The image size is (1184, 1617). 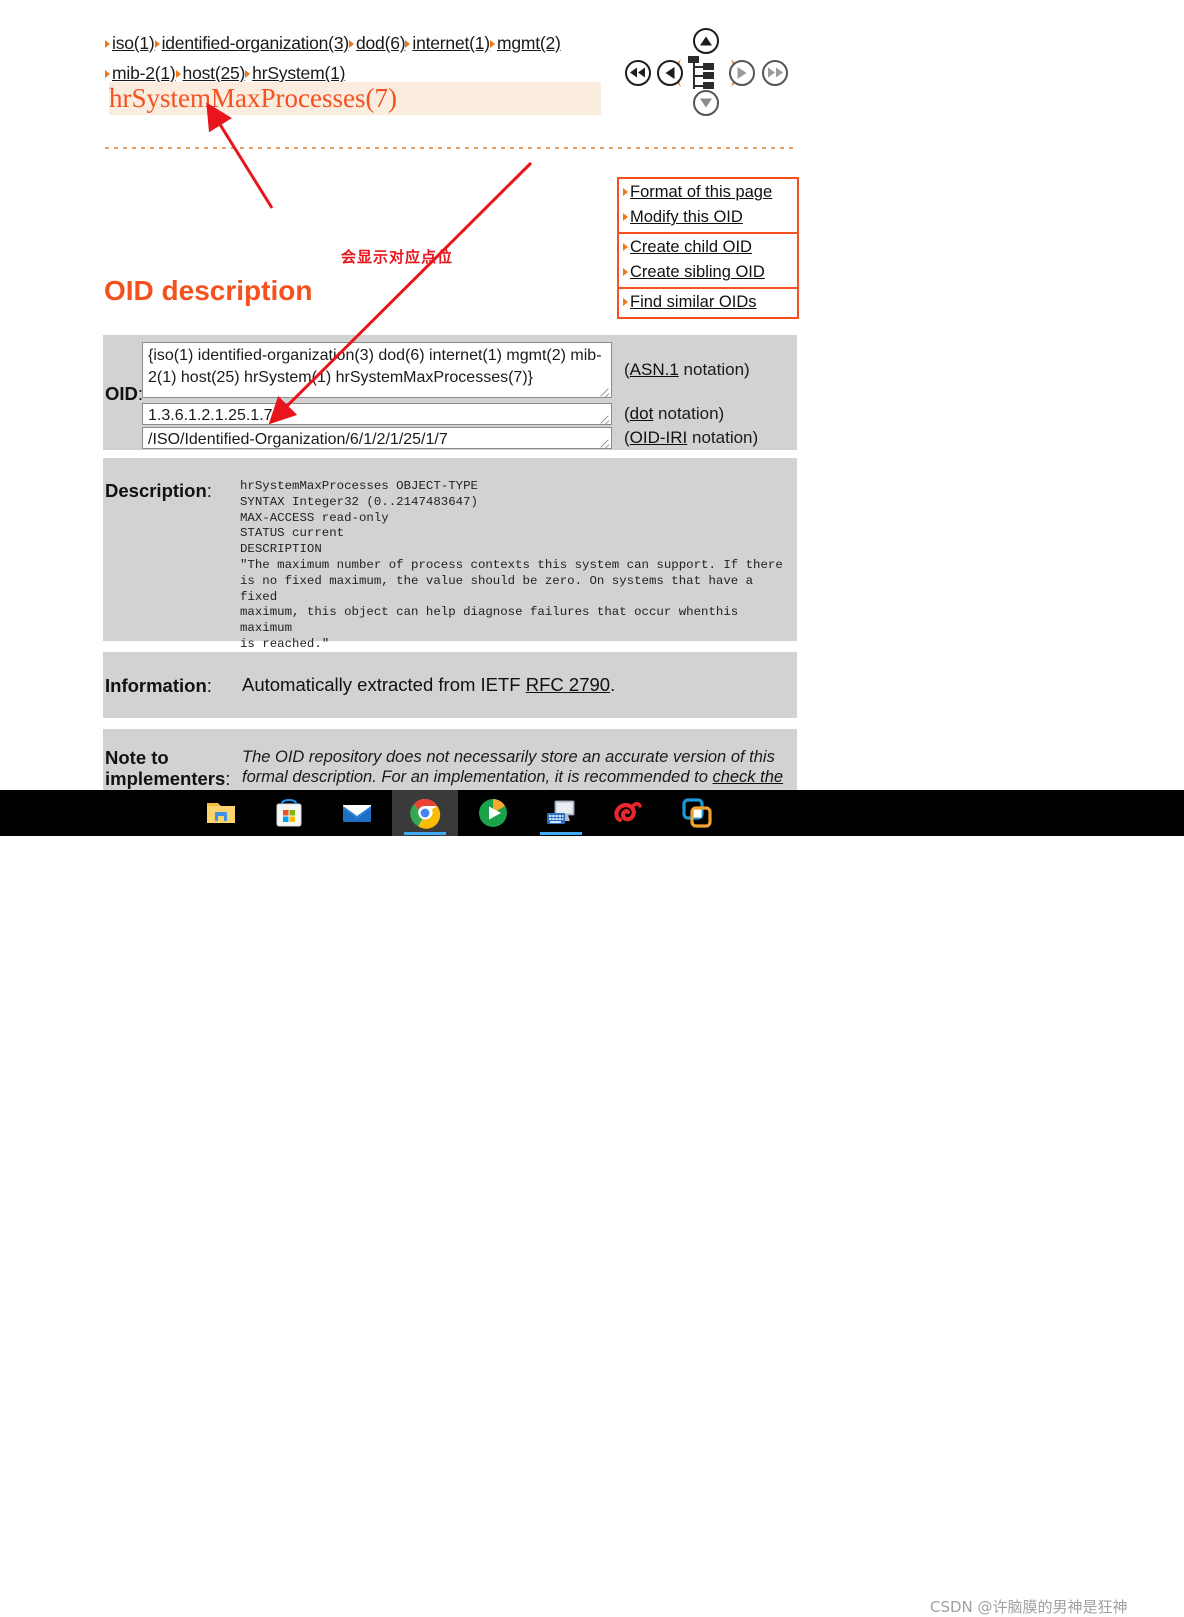 What do you see at coordinates (529, 43) in the screenshot?
I see `breadcrumb-link: mgmt(2)` at bounding box center [529, 43].